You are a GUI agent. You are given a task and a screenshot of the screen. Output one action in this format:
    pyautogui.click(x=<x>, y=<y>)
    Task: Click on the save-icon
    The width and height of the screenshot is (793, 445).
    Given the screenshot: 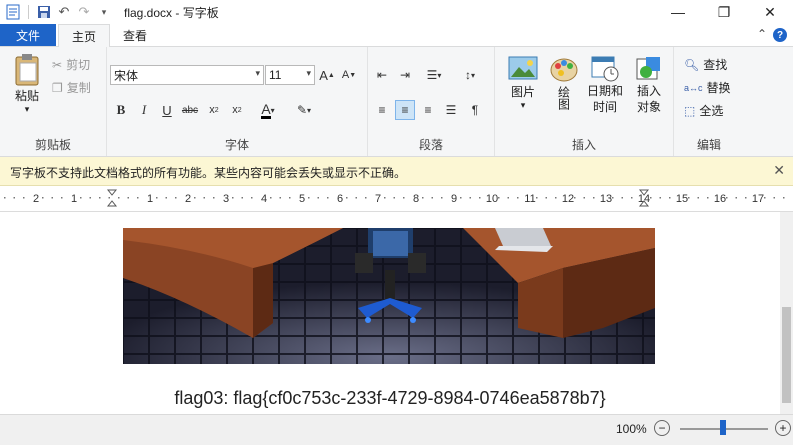 What is the action you would take?
    pyautogui.click(x=44, y=12)
    